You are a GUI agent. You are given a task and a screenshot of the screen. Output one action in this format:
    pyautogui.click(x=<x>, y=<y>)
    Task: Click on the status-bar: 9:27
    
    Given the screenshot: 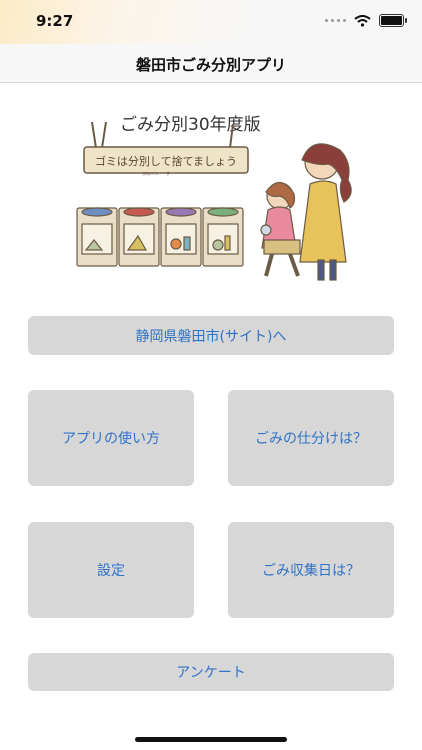 What is the action you would take?
    pyautogui.click(x=211, y=22)
    